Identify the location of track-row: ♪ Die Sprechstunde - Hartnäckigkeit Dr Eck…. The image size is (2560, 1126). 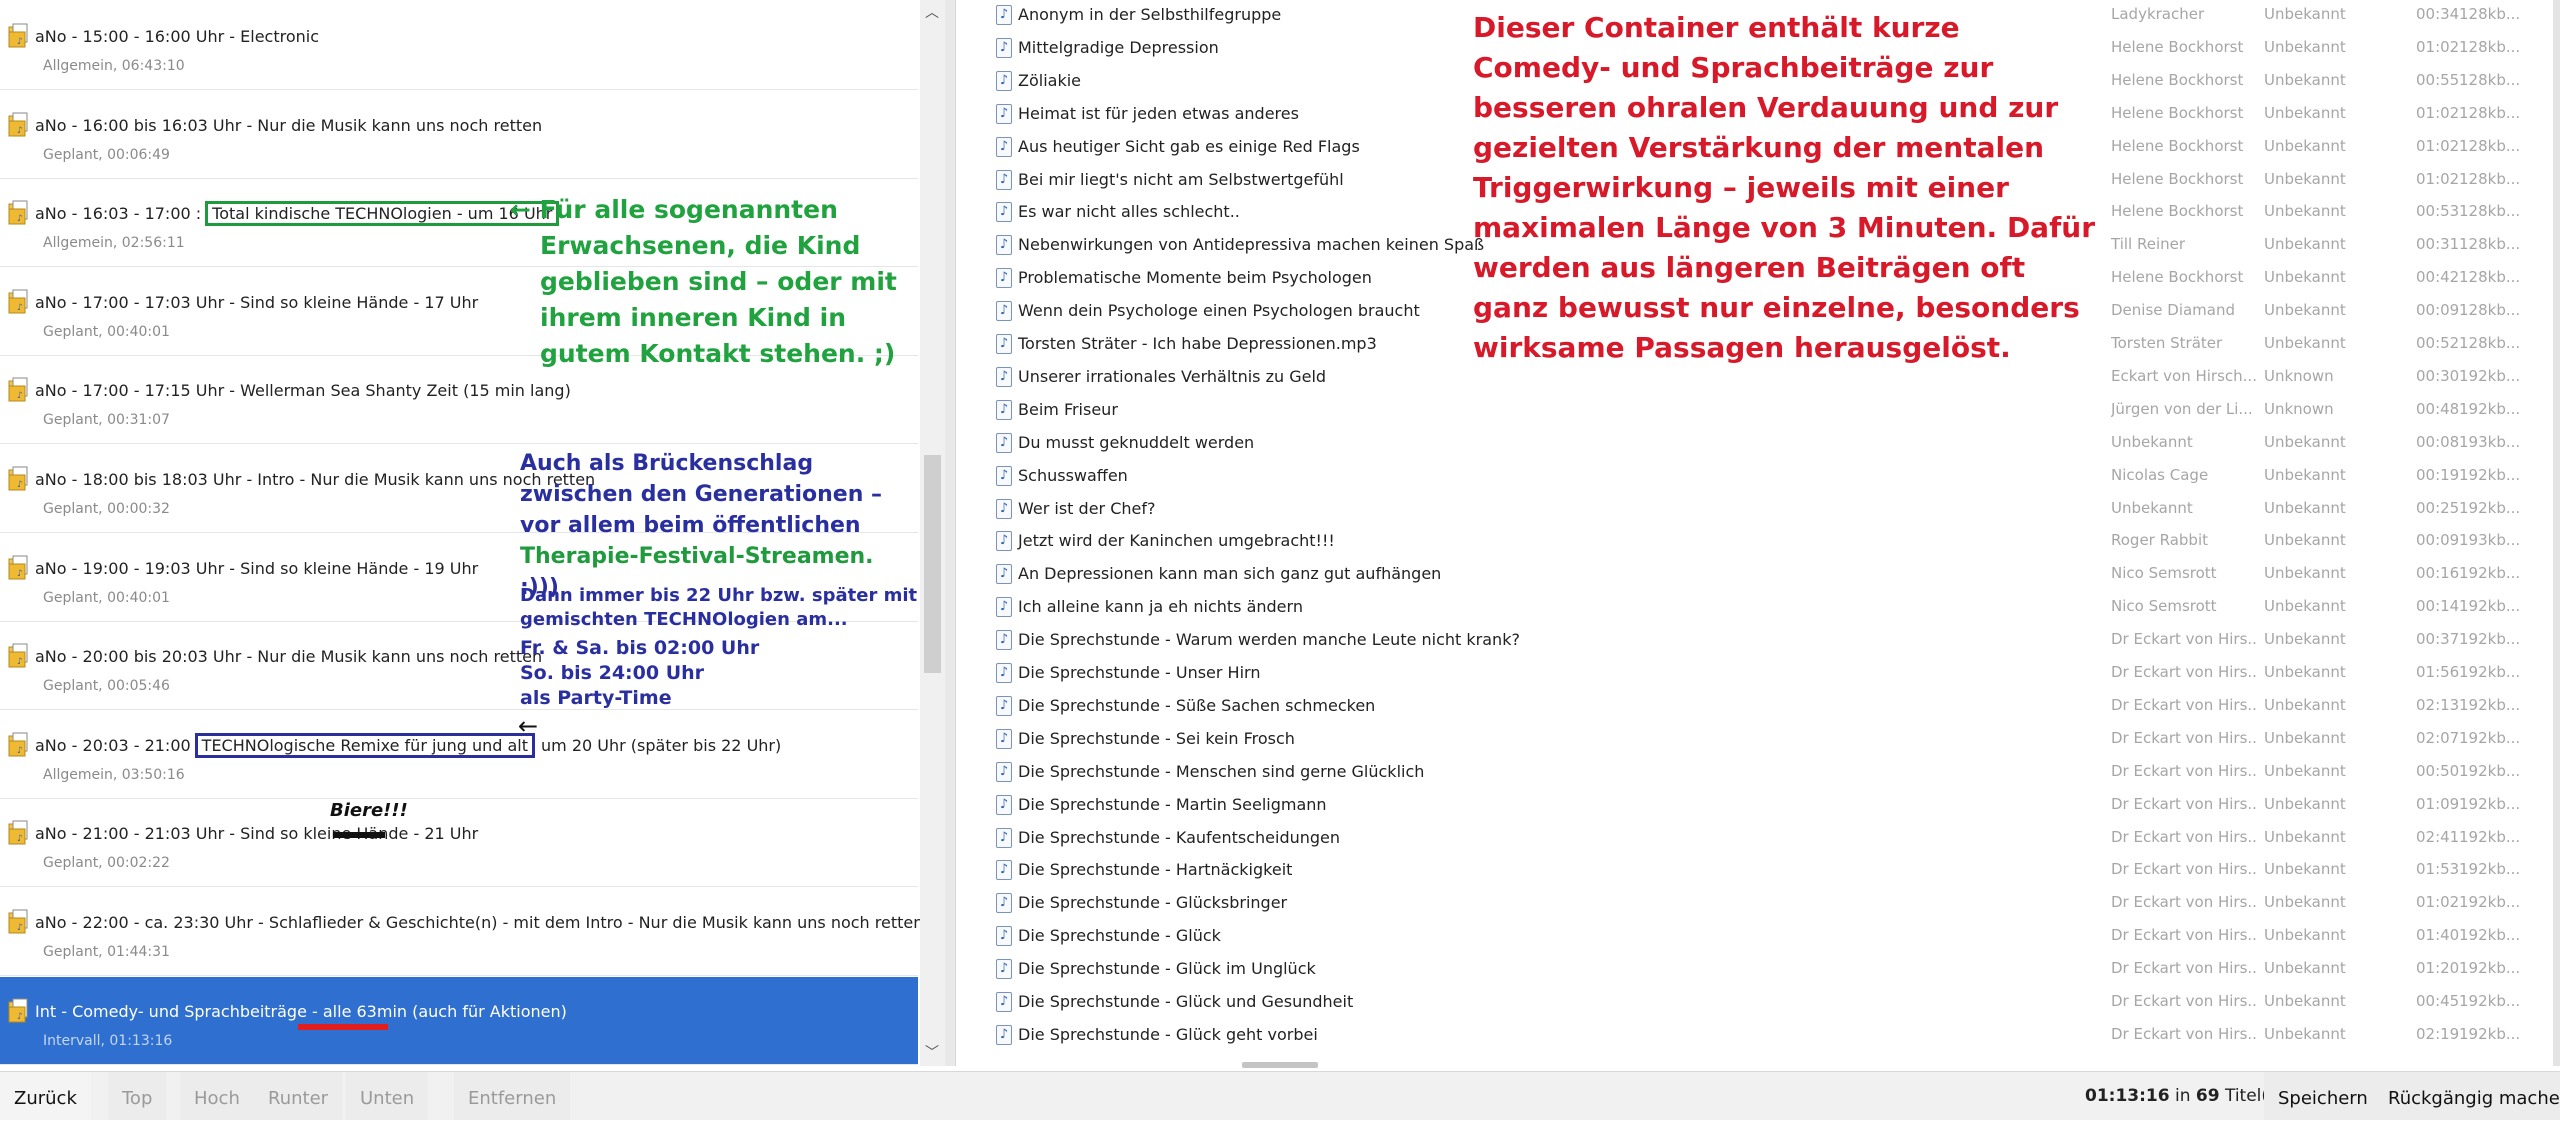
(1758, 871).